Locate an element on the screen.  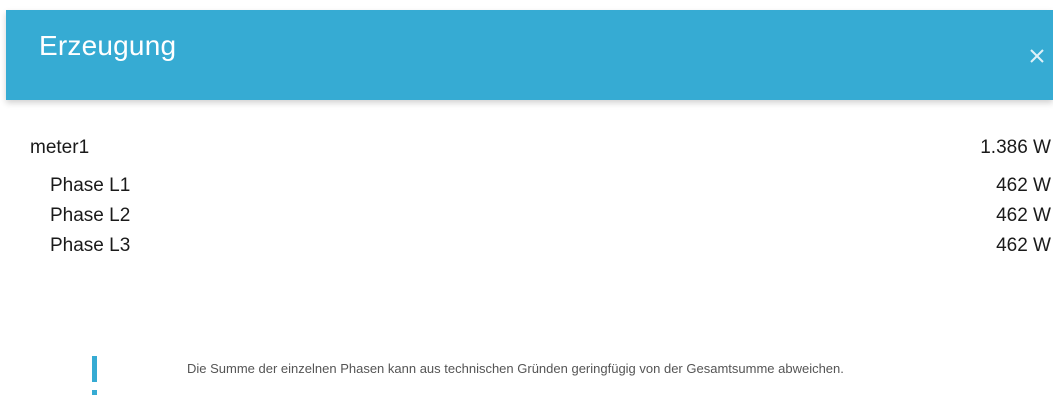
phase-label: Phase L1 is located at coordinates (90, 185).